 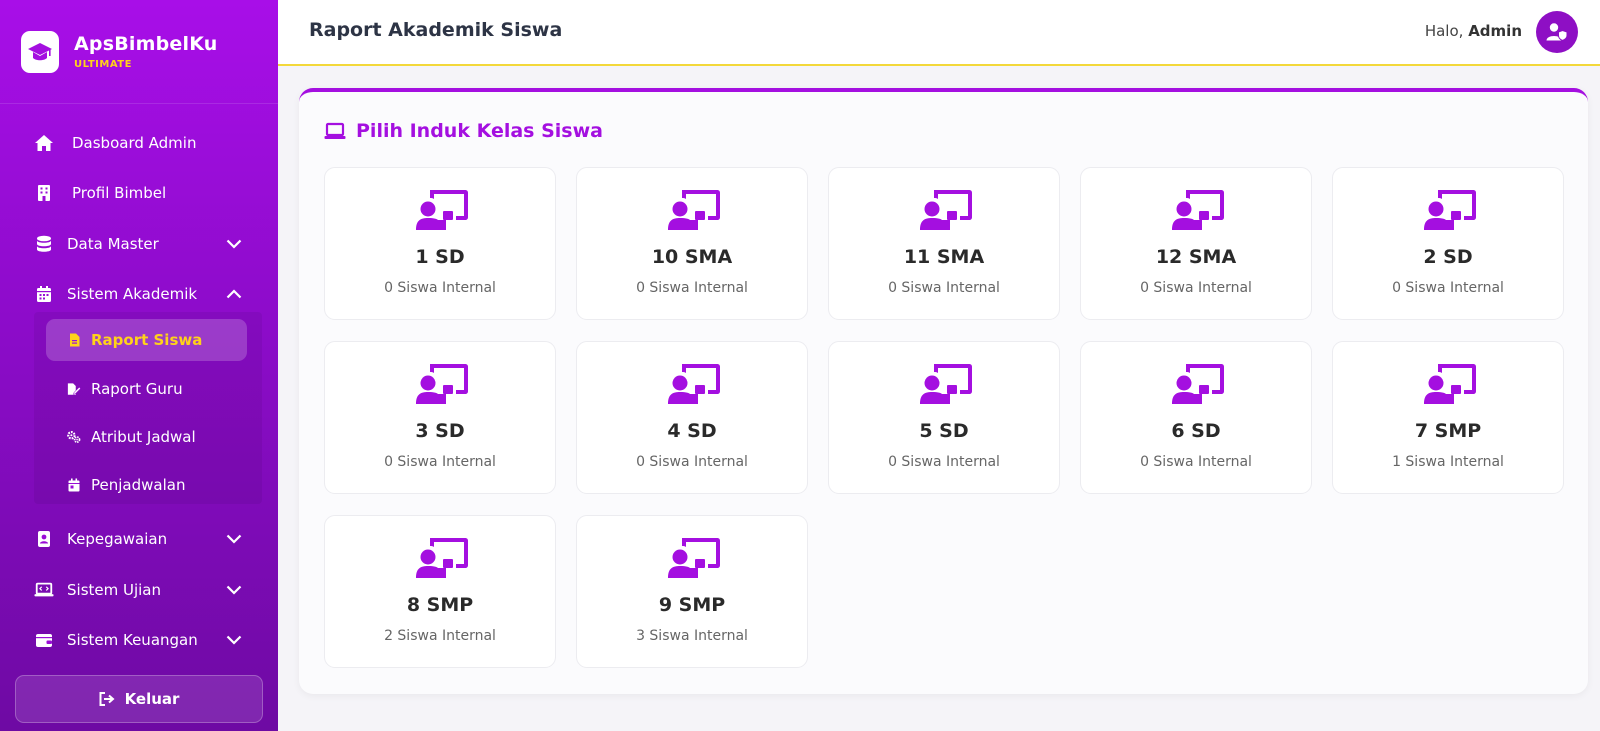 What do you see at coordinates (1196, 431) in the screenshot?
I see `class-name: 6 SD` at bounding box center [1196, 431].